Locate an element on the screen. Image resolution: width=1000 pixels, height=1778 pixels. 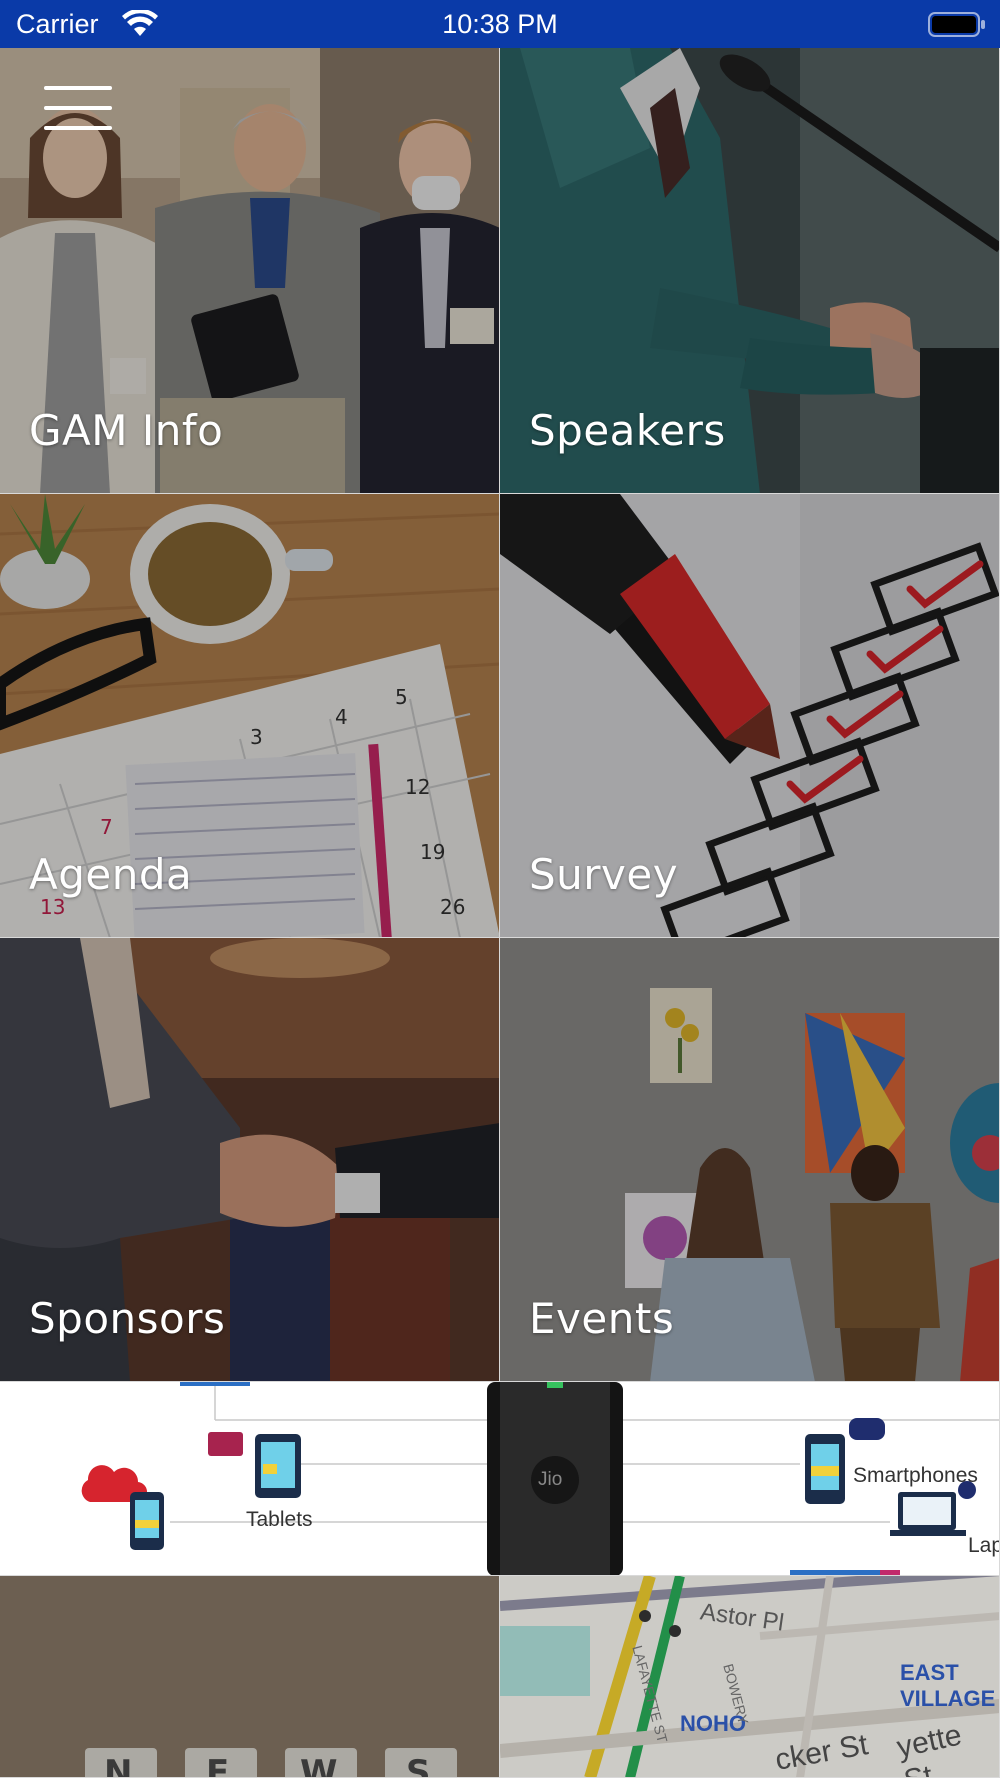
clock-time: 10:38 PM is located at coordinates (500, 24).